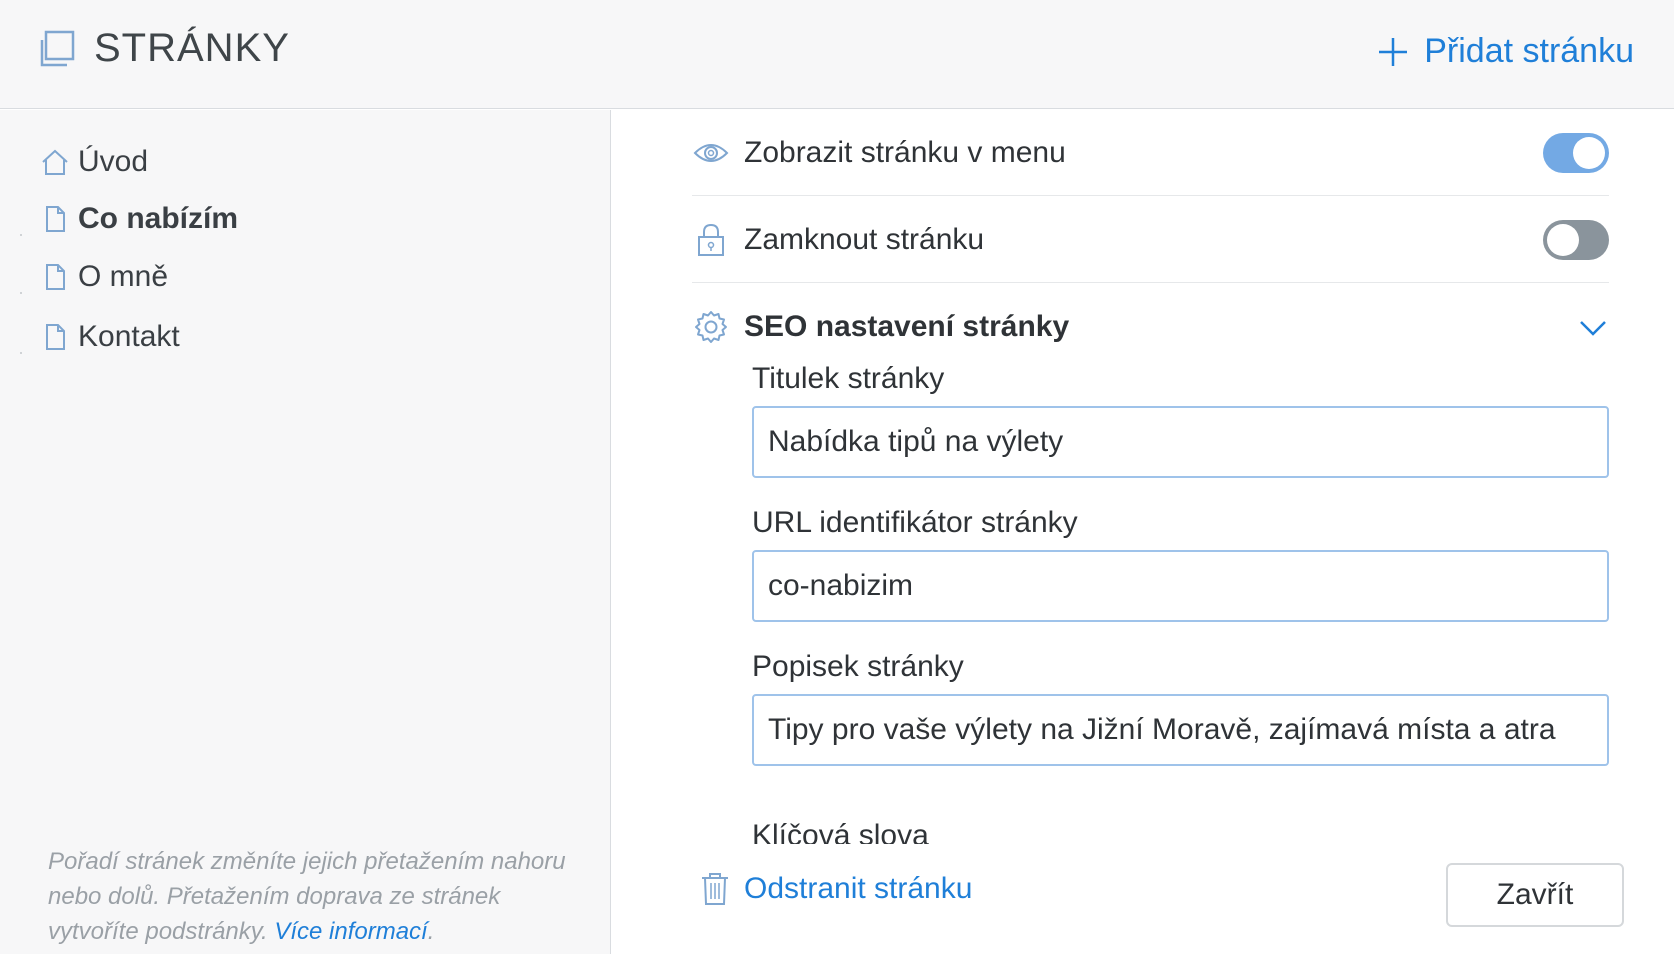  I want to click on description-input, so click(1180, 730).